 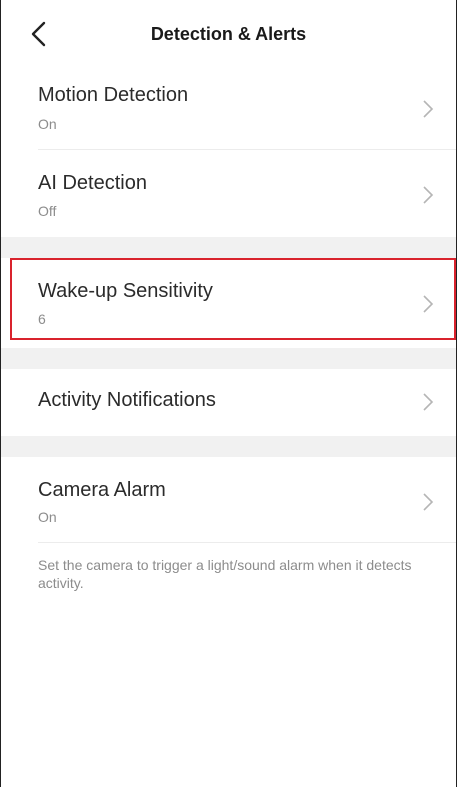 I want to click on motion-detection-label: Motion Detection, so click(x=113, y=95).